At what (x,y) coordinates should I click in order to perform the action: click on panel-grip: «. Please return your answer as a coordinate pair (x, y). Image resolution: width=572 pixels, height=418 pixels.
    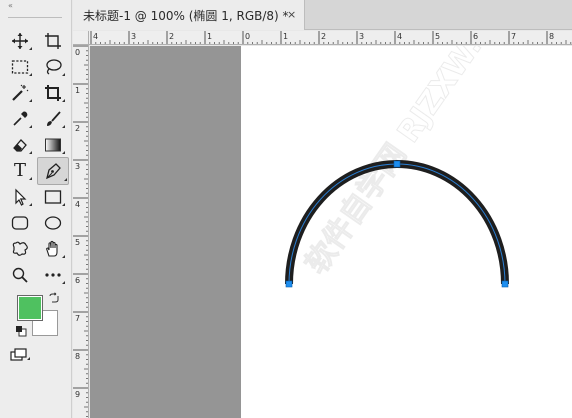
    Looking at the image, I should click on (36, 10).